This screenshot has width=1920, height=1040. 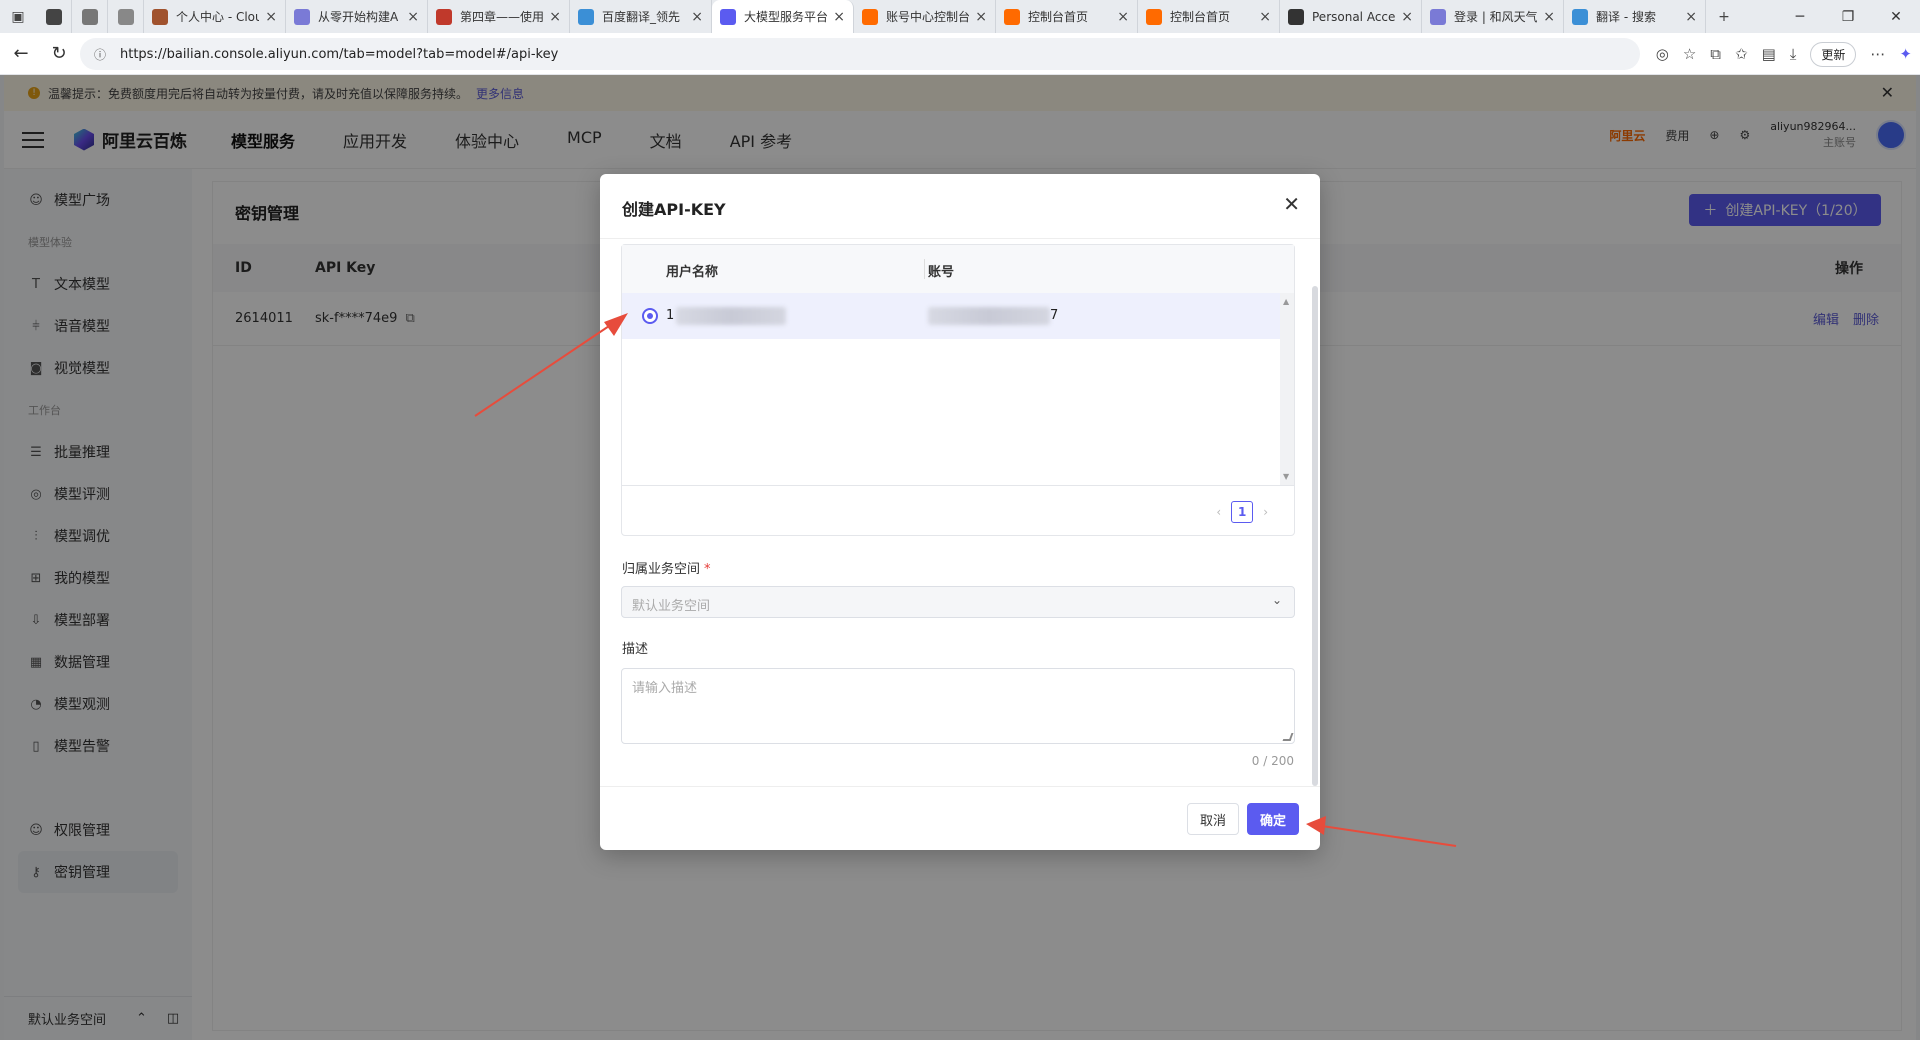 What do you see at coordinates (951, 316) in the screenshot?
I see `user-row: 1 7` at bounding box center [951, 316].